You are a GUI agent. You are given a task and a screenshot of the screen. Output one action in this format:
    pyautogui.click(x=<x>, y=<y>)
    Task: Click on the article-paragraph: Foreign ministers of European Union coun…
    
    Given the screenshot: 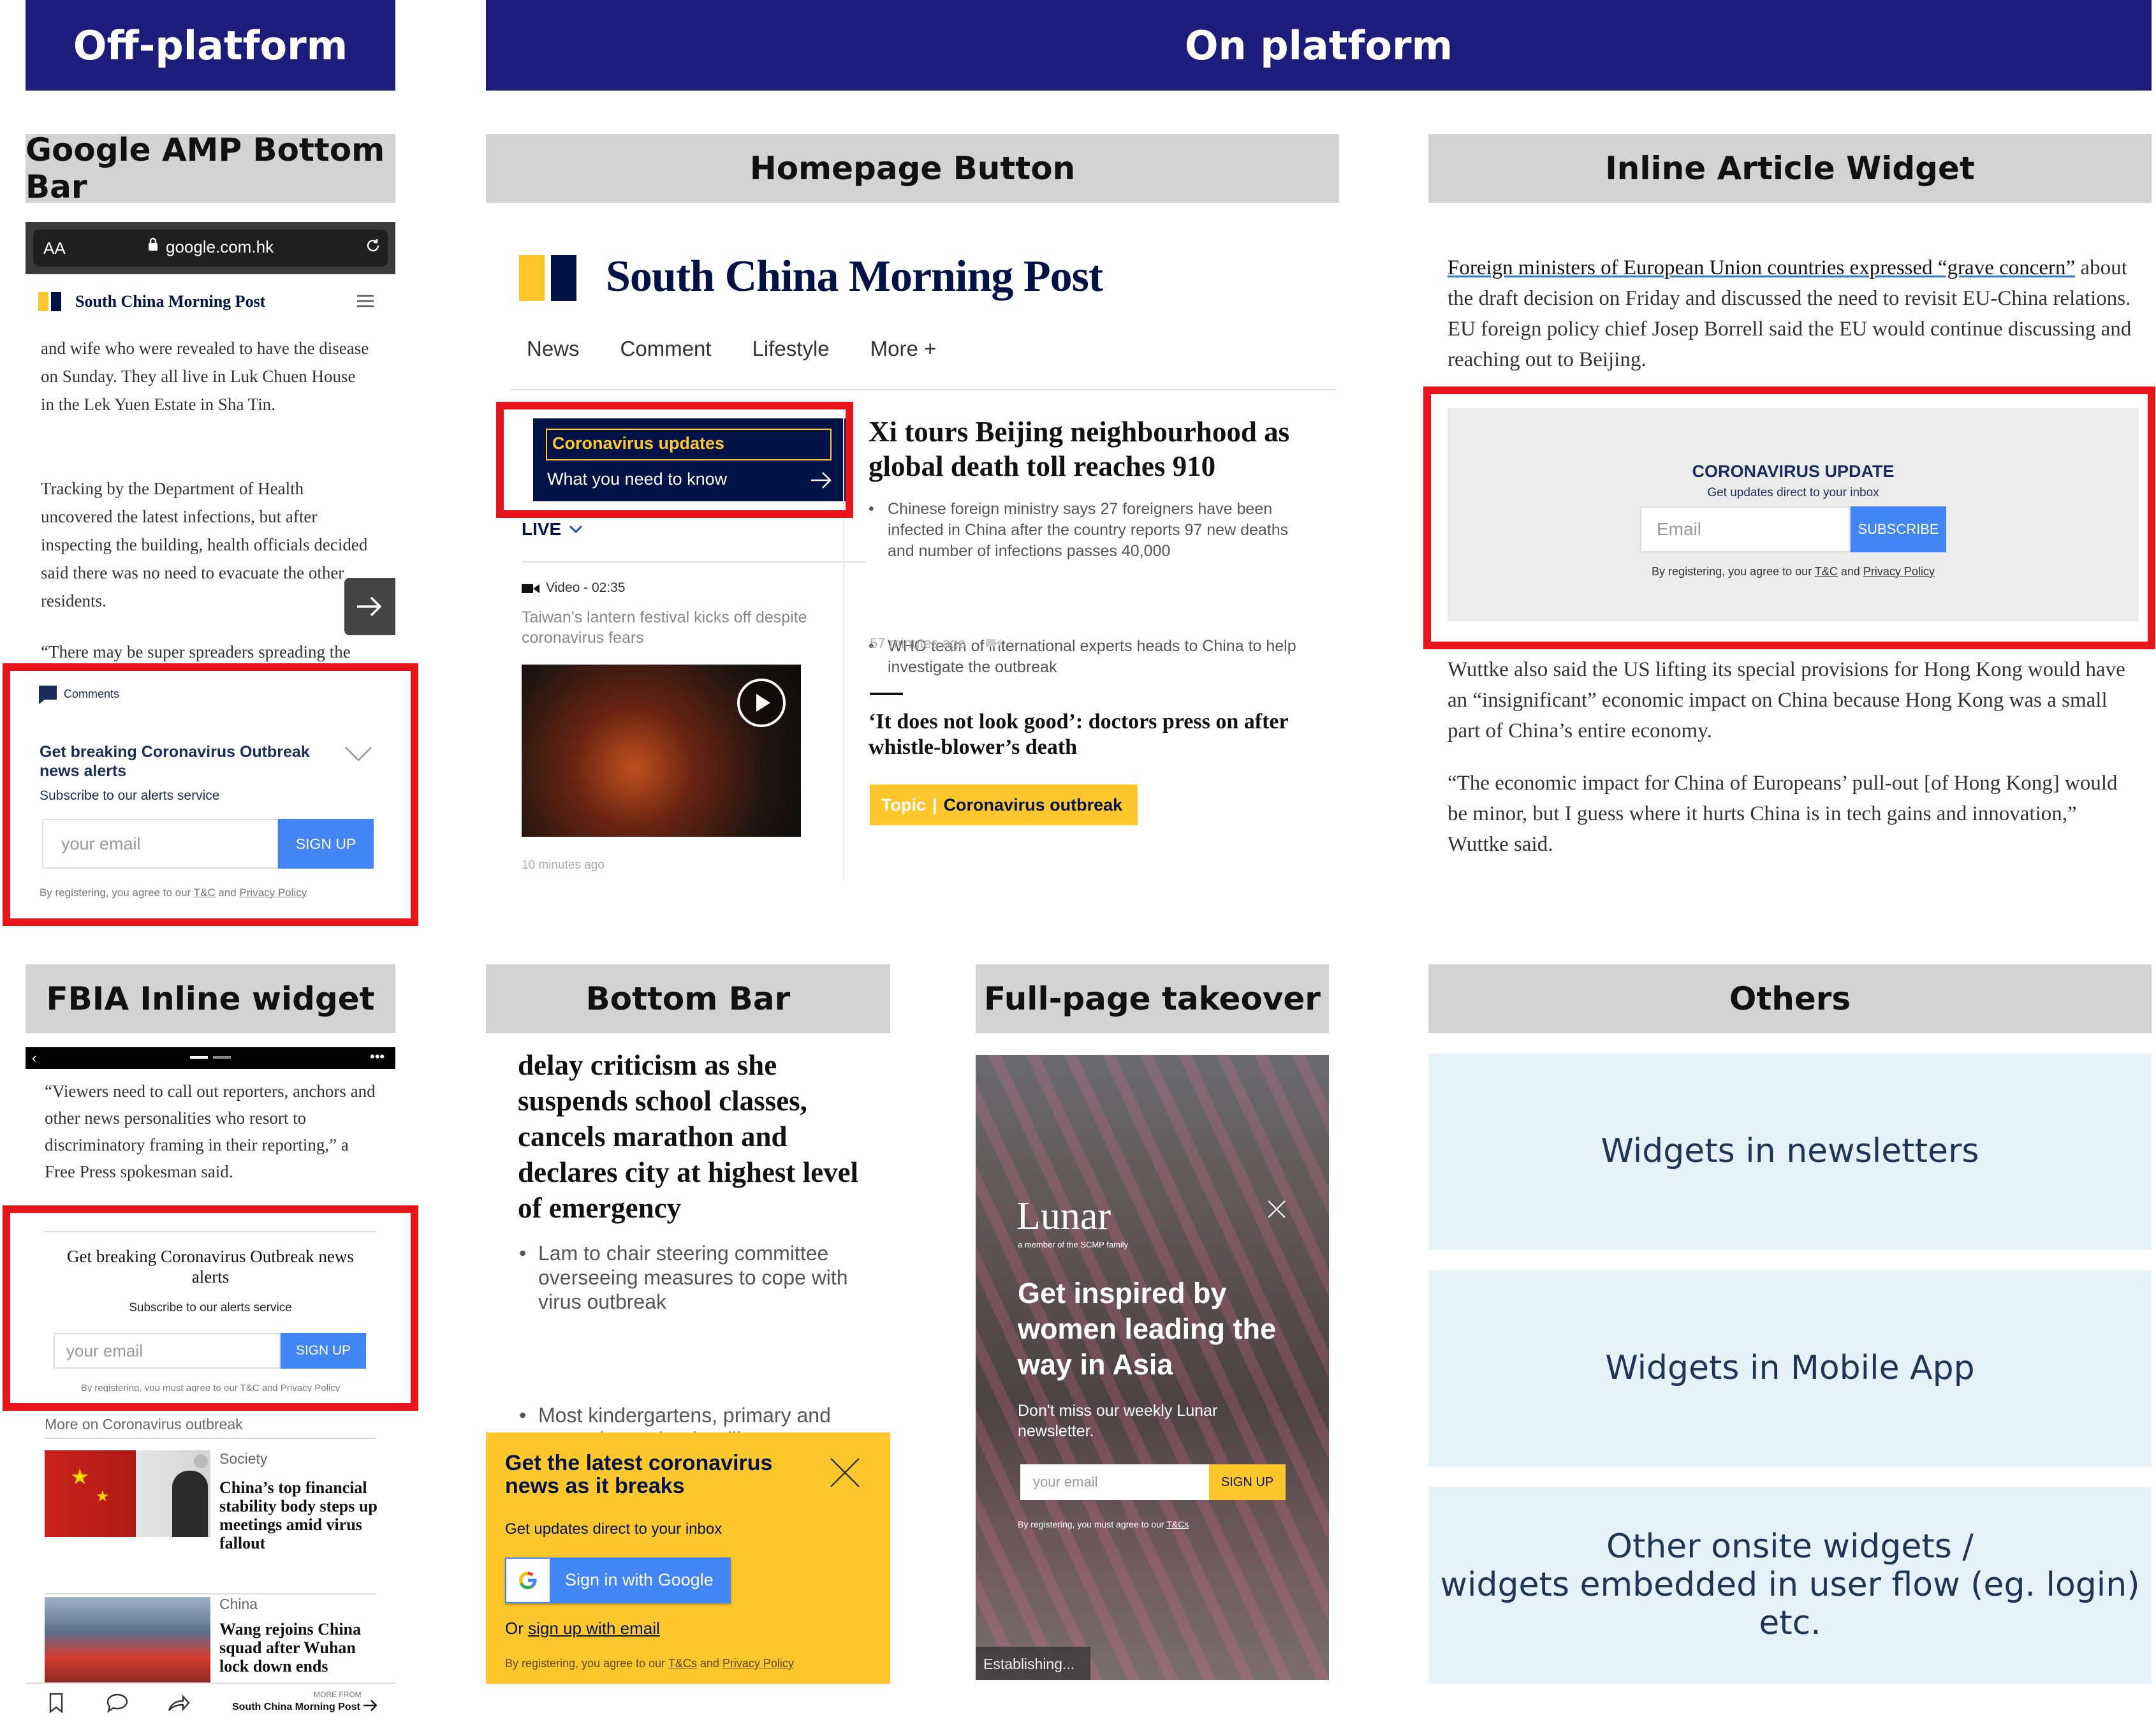 What is the action you would take?
    pyautogui.click(x=1792, y=314)
    